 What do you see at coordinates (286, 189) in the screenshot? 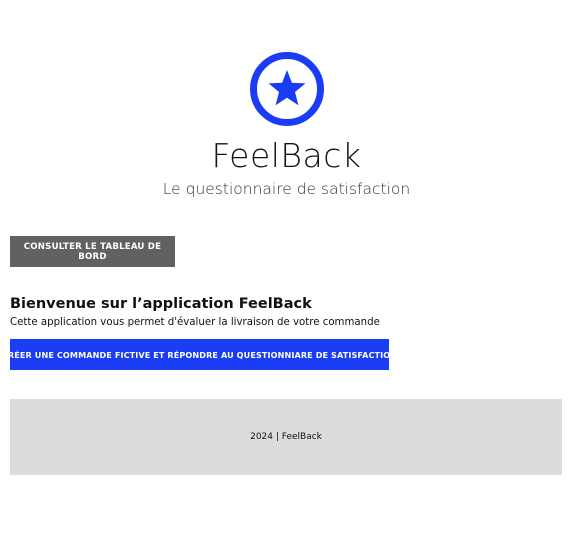
I see `brand-tagline: Le questionnaire de satisfaction` at bounding box center [286, 189].